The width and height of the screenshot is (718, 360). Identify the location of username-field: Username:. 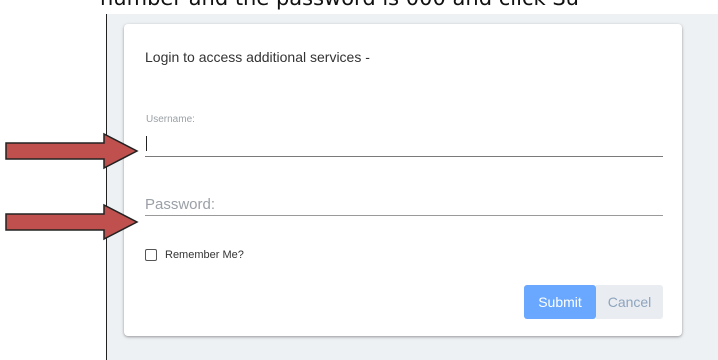
(404, 135).